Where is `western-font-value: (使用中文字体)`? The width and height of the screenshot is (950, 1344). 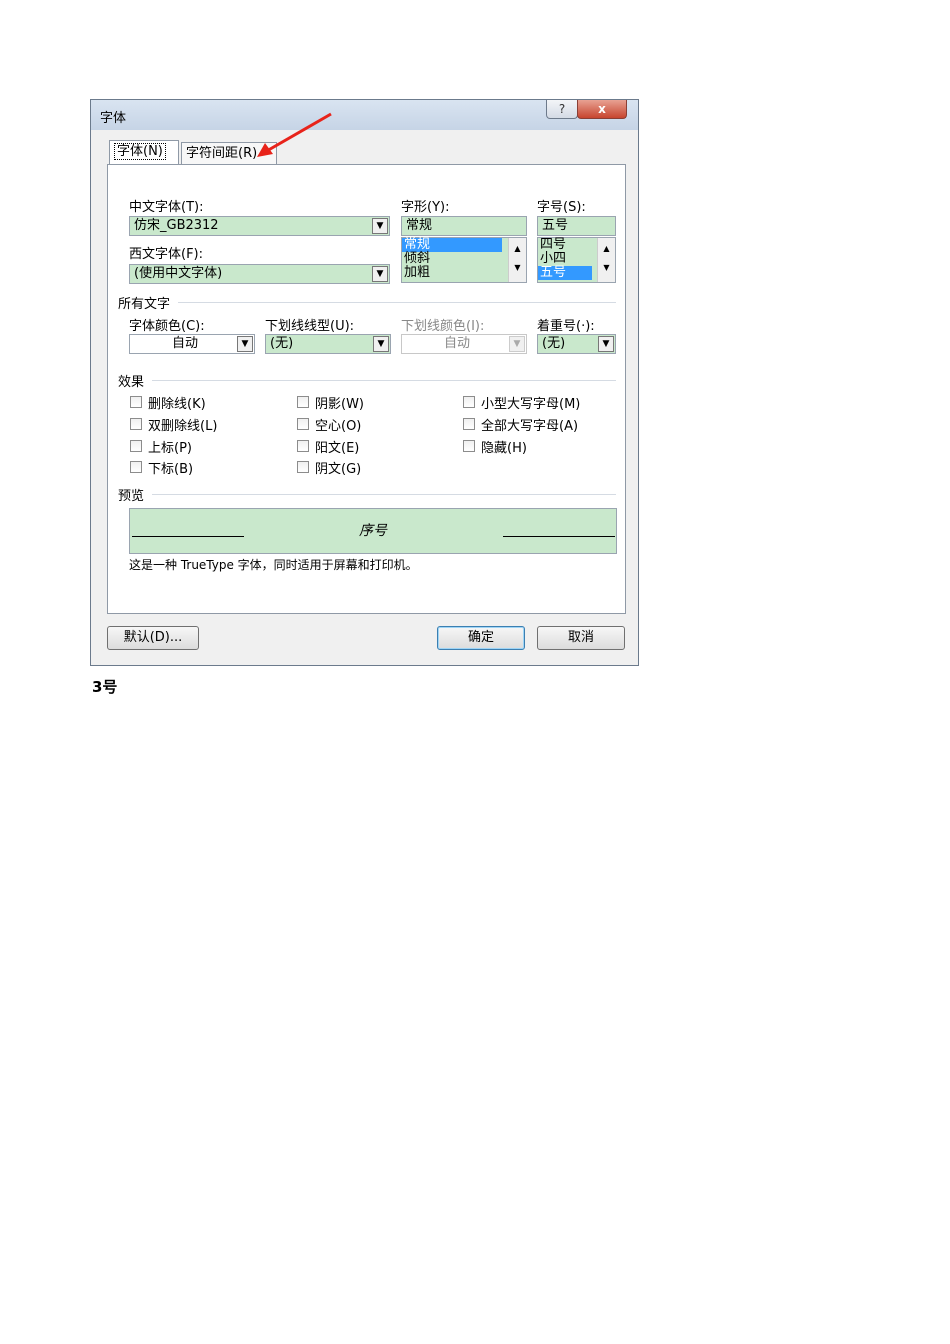 western-font-value: (使用中文字体) is located at coordinates (178, 273).